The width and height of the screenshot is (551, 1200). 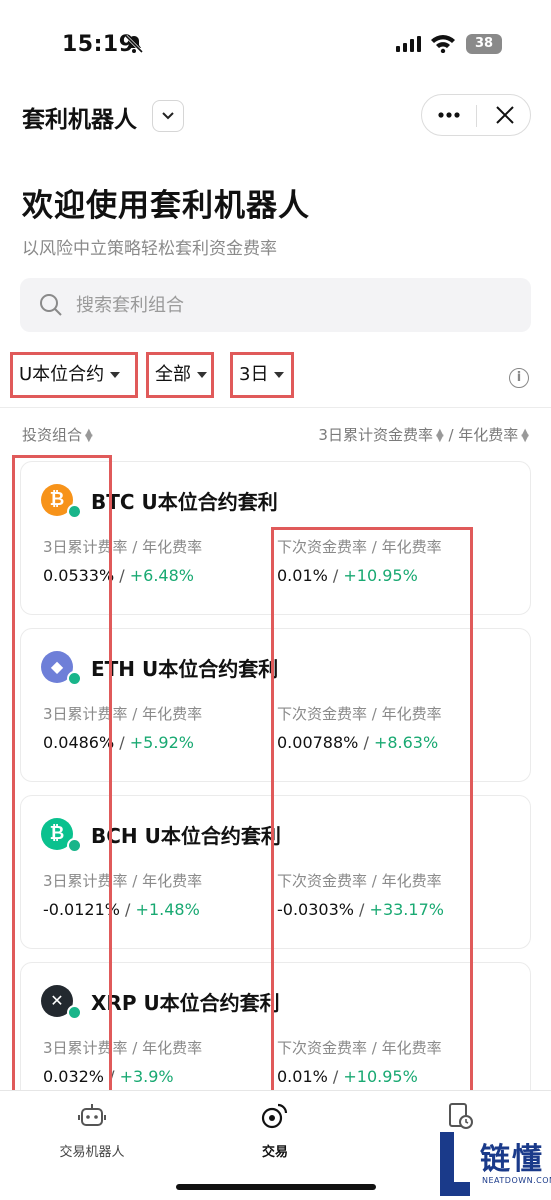 I want to click on watermark-subtext: NEATDOWN.COM, so click(x=516, y=1180).